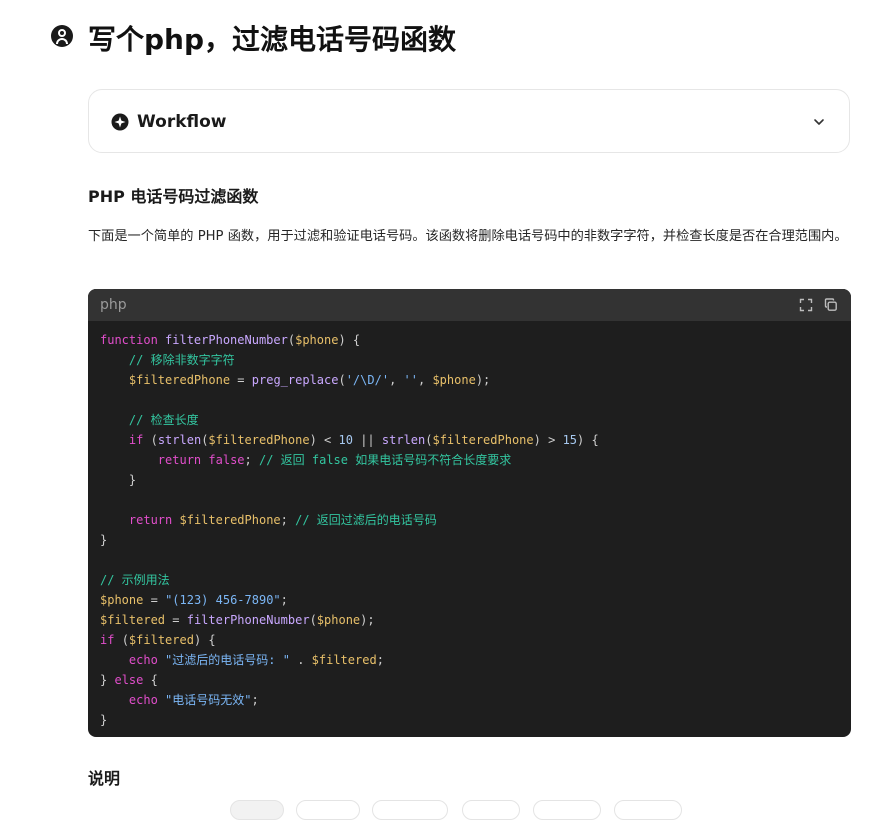 The image size is (891, 820). I want to click on section-heading: PHP 电话号码过滤函数, so click(173, 196).